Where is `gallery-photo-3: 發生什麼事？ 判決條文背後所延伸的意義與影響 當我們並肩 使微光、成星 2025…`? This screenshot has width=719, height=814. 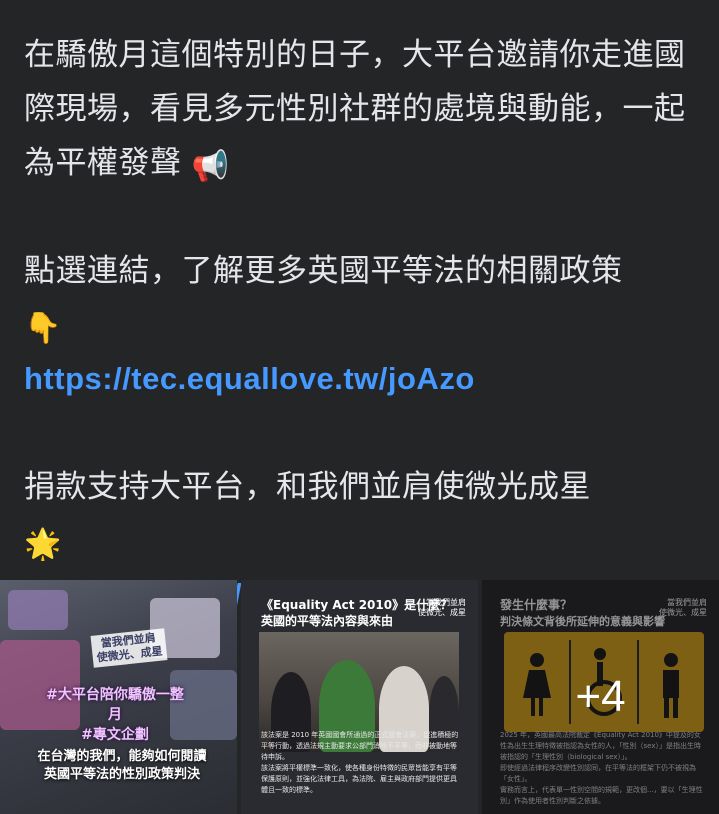
gallery-photo-3: 發生什麼事？ 判決條文背後所延伸的意義與影響 當我們並肩 使微光、成星 2025… is located at coordinates (600, 697).